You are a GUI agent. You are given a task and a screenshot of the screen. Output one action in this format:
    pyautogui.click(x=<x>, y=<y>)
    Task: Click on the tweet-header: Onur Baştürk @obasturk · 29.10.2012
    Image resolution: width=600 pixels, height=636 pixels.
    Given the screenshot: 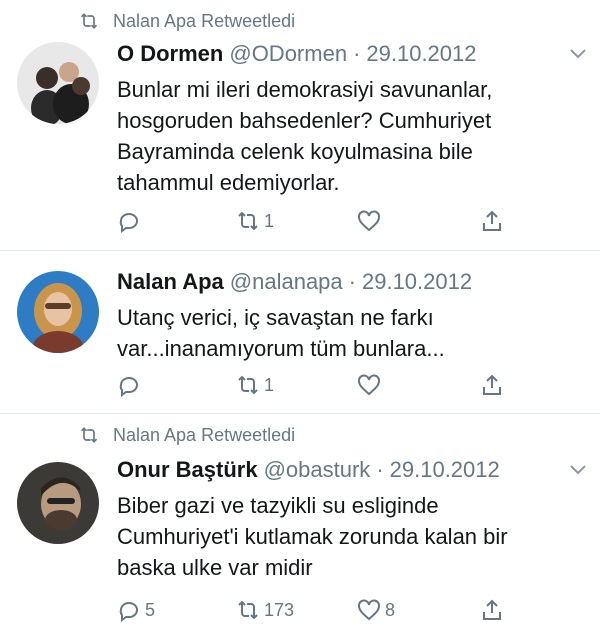 What is the action you would take?
    pyautogui.click(x=351, y=470)
    